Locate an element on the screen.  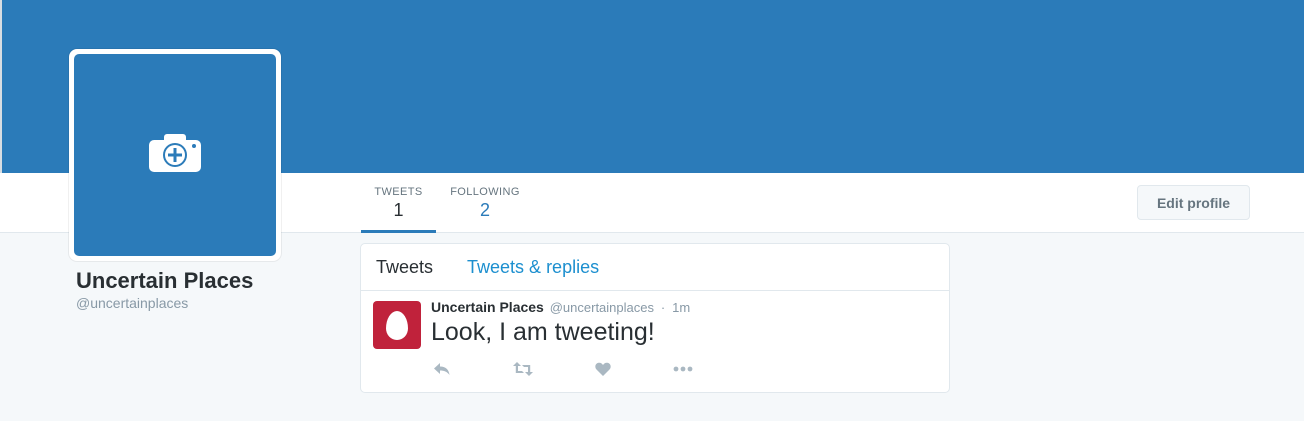
timeline-tabs: Tweets Tweets & replies is located at coordinates (655, 267).